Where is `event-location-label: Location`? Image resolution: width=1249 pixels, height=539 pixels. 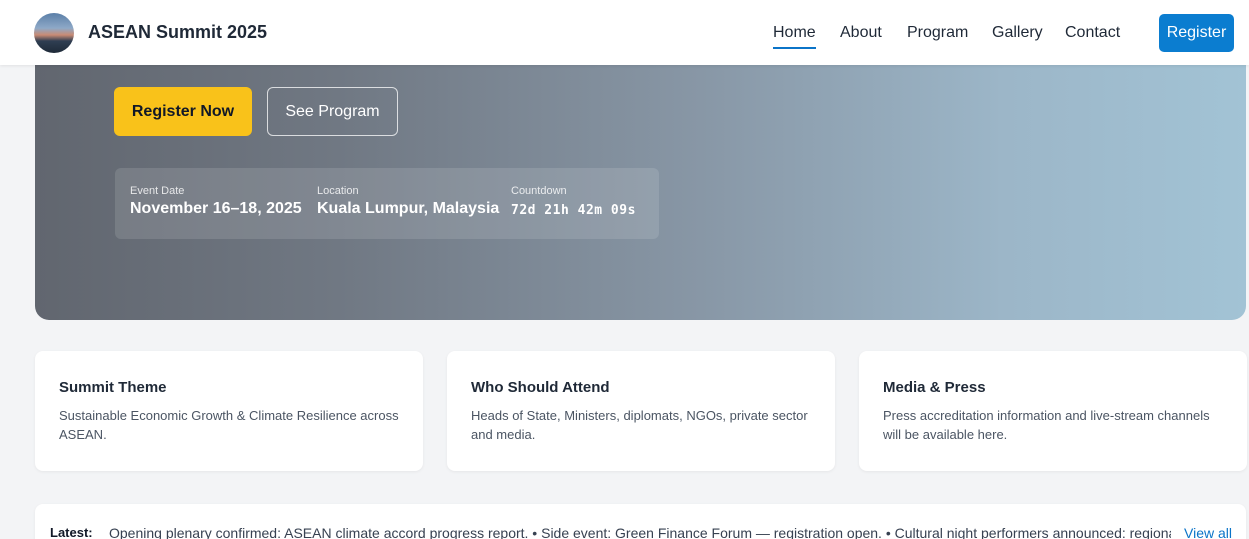
event-location-label: Location is located at coordinates (338, 191).